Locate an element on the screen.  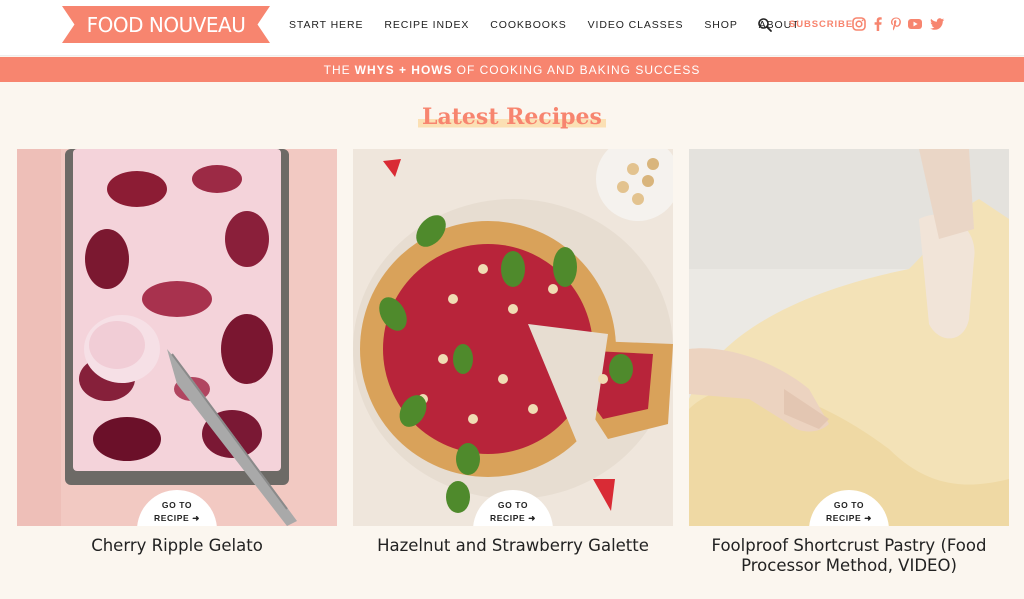
youtube-icon is located at coordinates (915, 24).